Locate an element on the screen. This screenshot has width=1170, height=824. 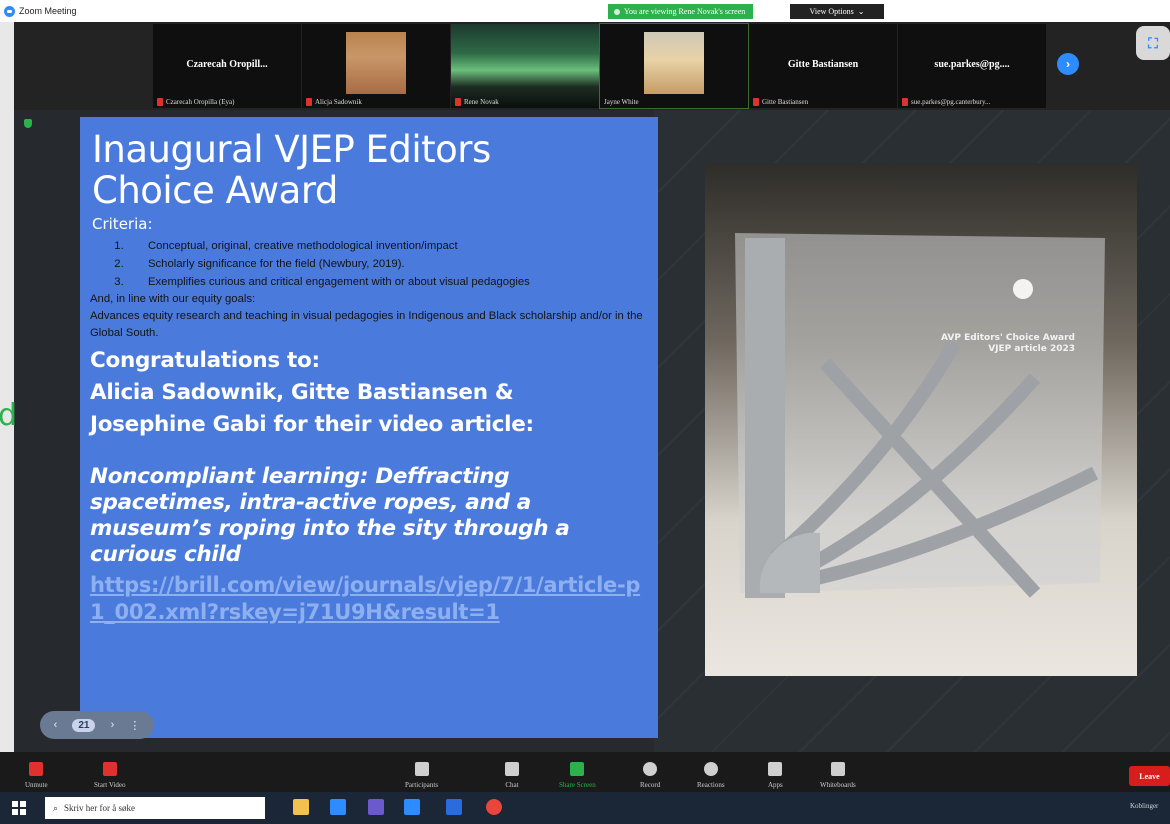
slide-title-line2: Choice Award is located at coordinates (215, 190).